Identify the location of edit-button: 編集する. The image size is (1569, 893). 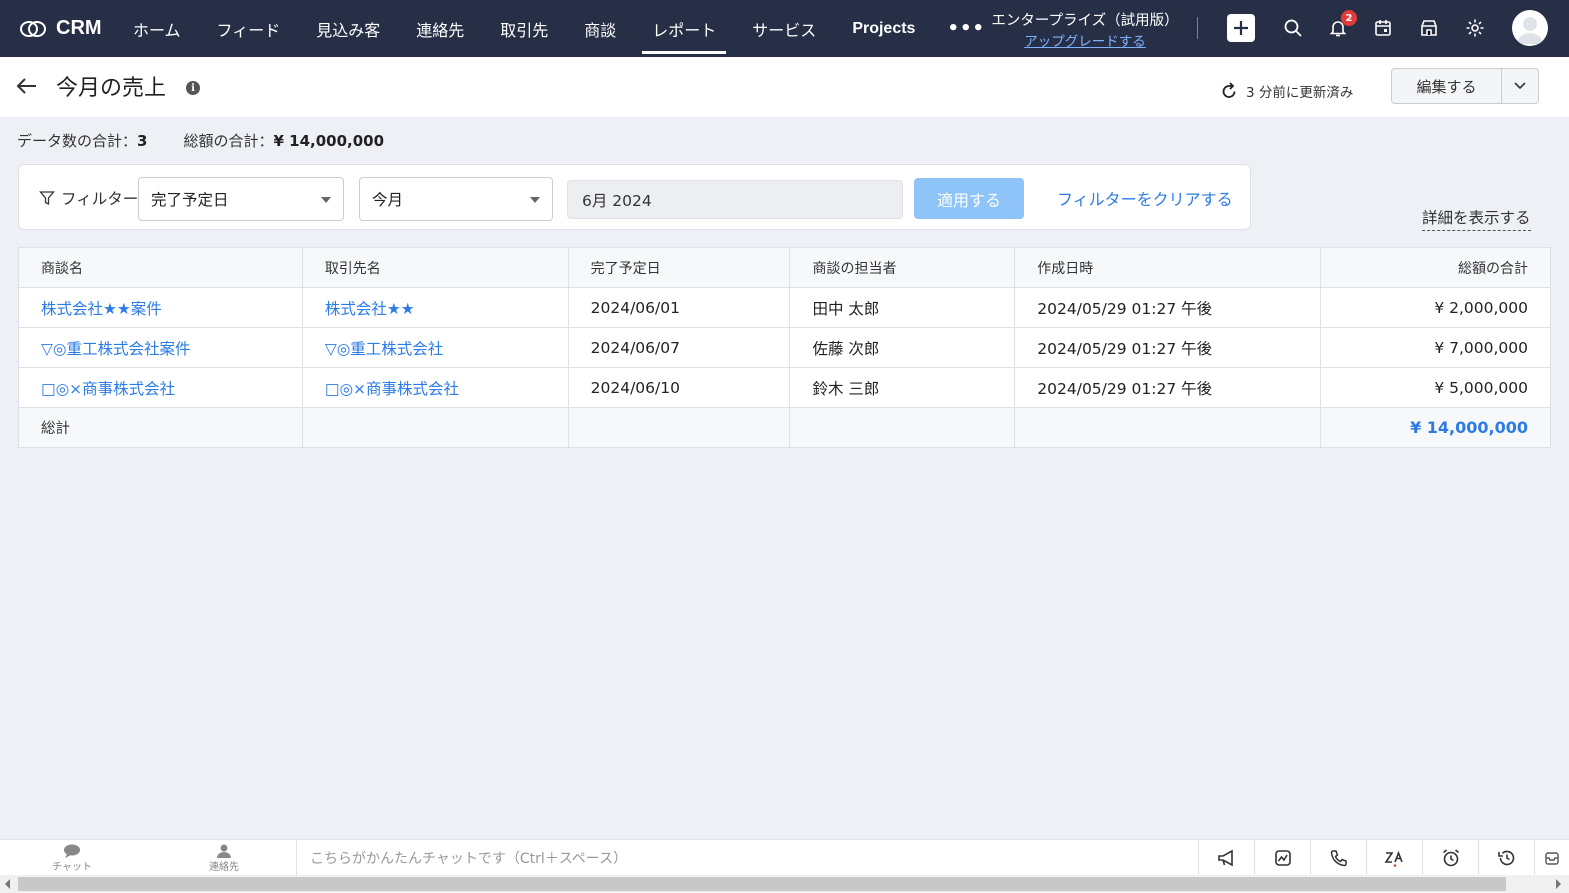
(1447, 86).